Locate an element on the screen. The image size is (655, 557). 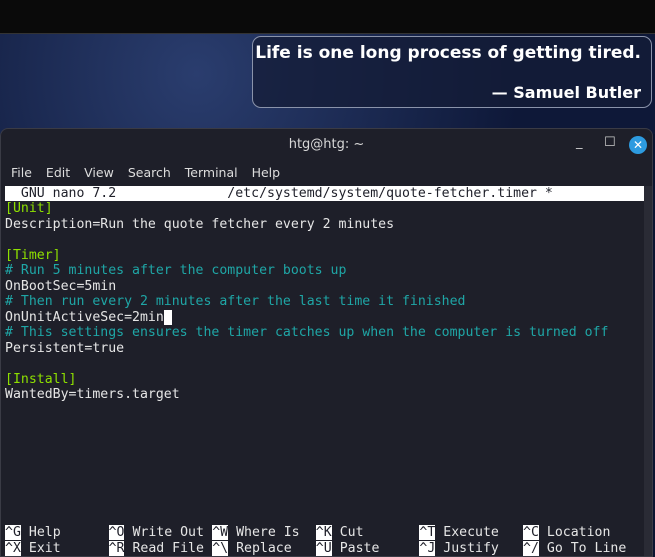
section-header: [Unit] is located at coordinates (29, 208).